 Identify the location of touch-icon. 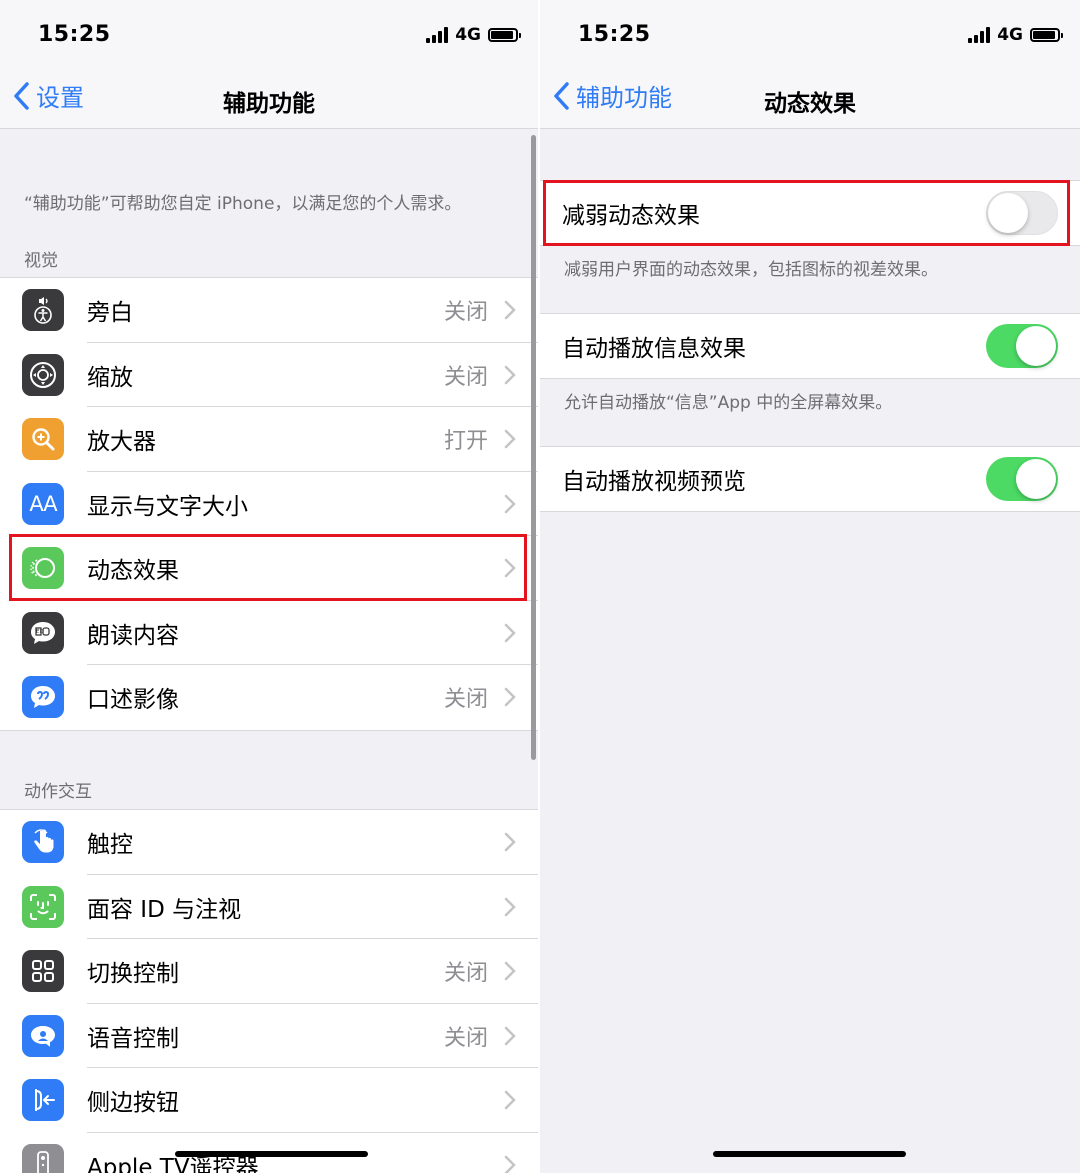
(43, 842).